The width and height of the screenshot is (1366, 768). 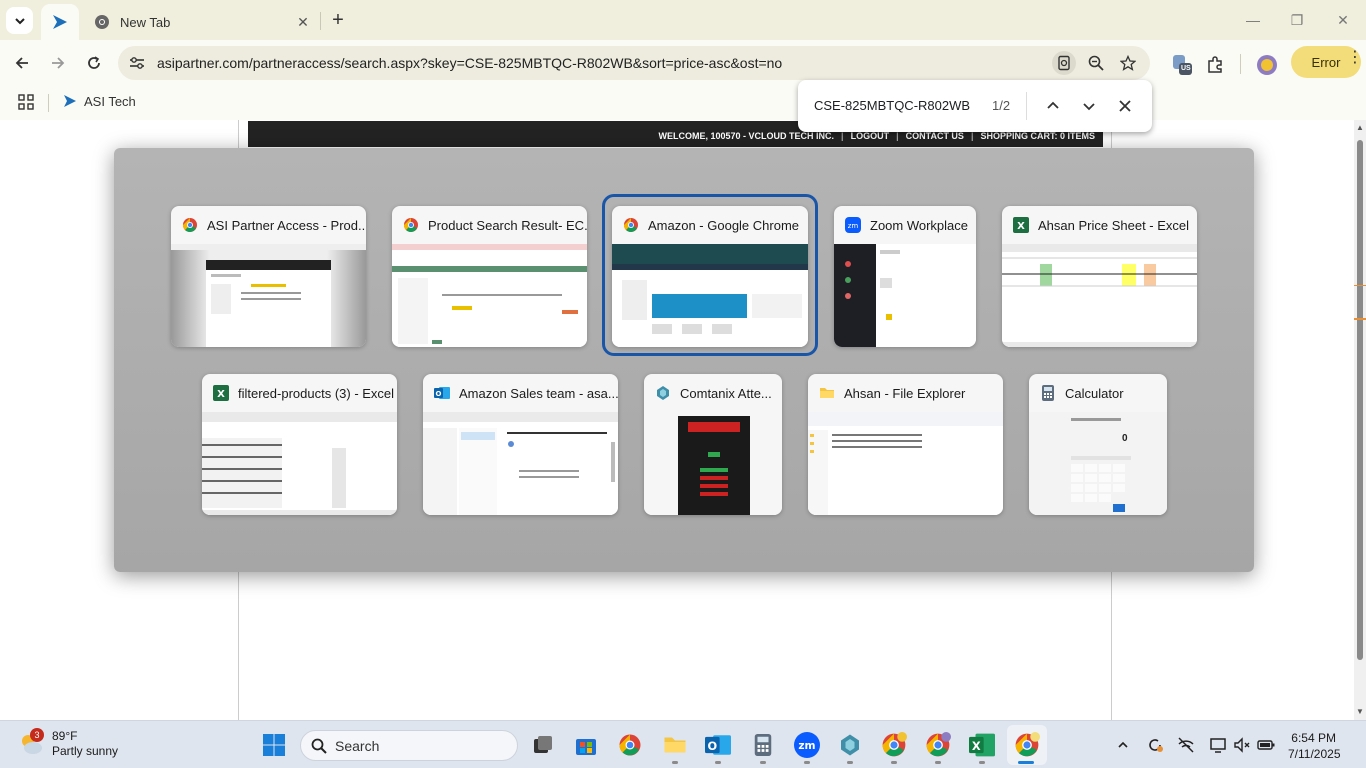 I want to click on tray-overflow-chevron-icon, so click(x=1123, y=745).